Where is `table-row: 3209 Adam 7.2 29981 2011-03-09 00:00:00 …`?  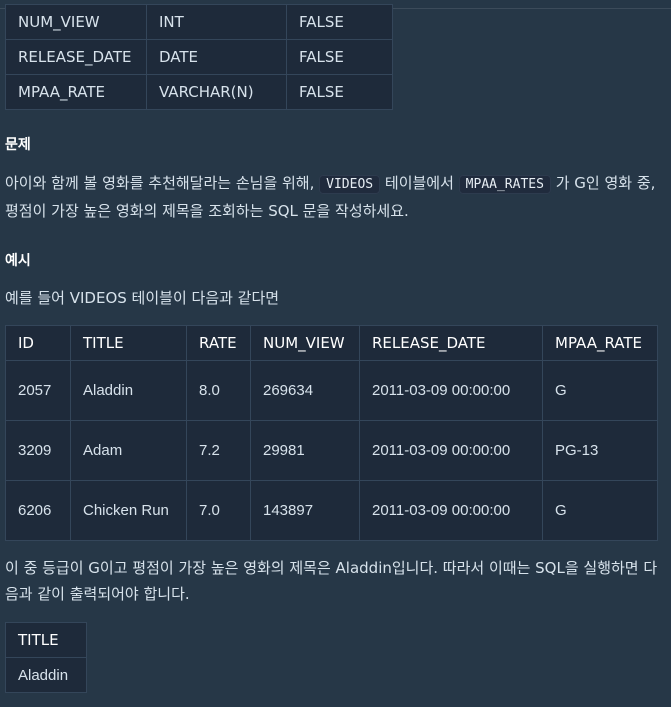
table-row: 3209 Adam 7.2 29981 2011-03-09 00:00:00 … is located at coordinates (331, 450).